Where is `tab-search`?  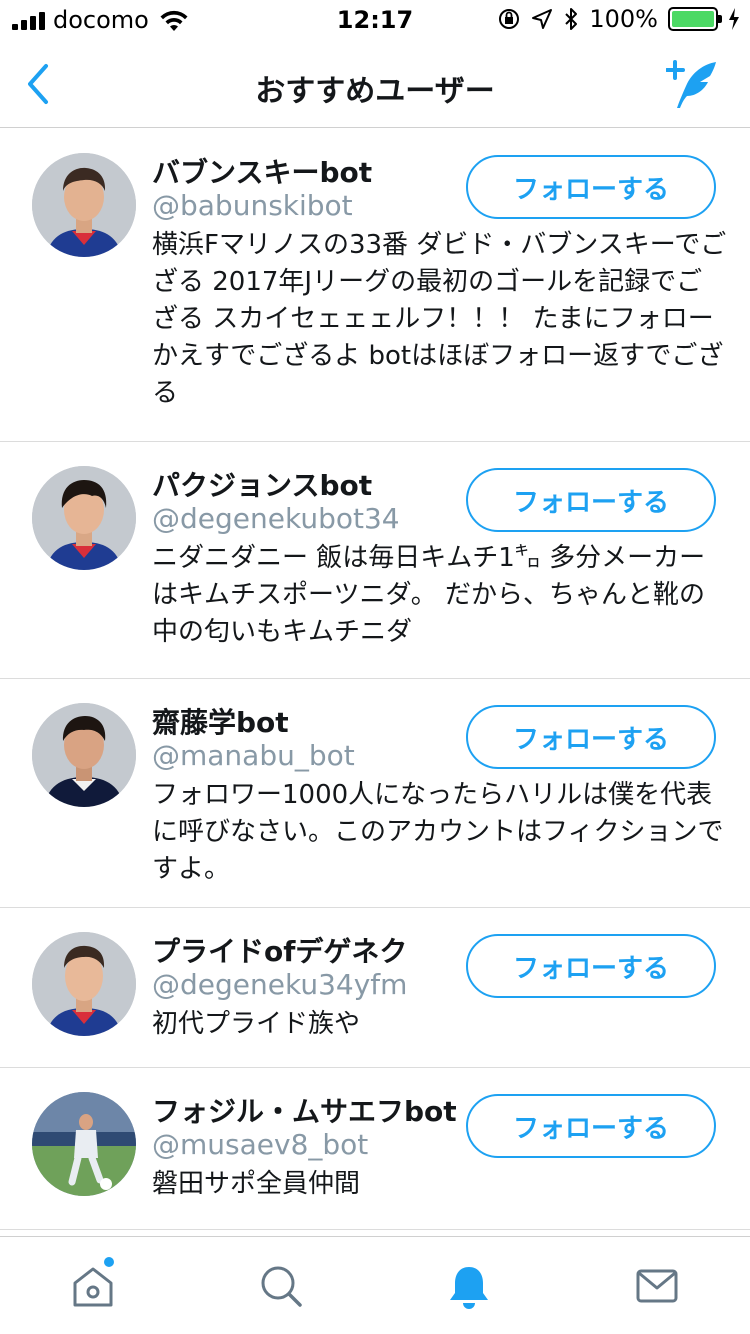
tab-search is located at coordinates (281, 1286).